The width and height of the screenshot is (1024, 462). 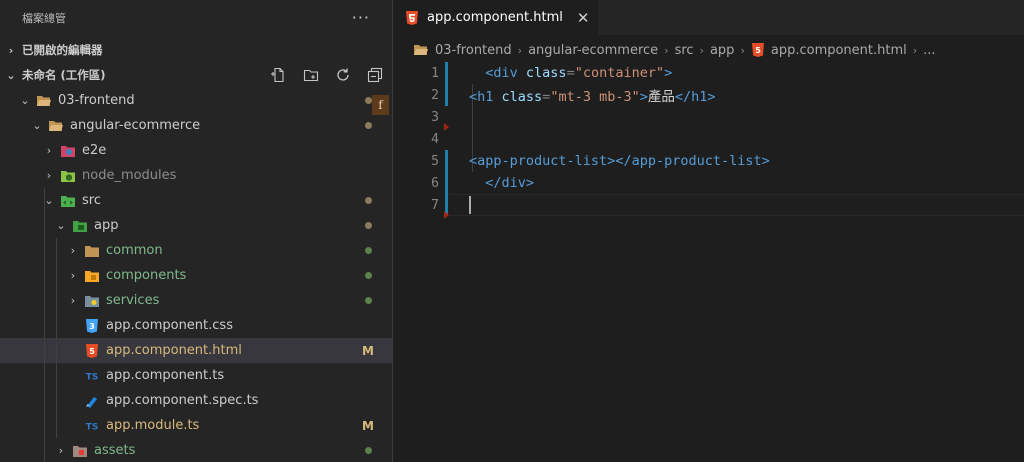 I want to click on tree-item-label: services, so click(x=133, y=300).